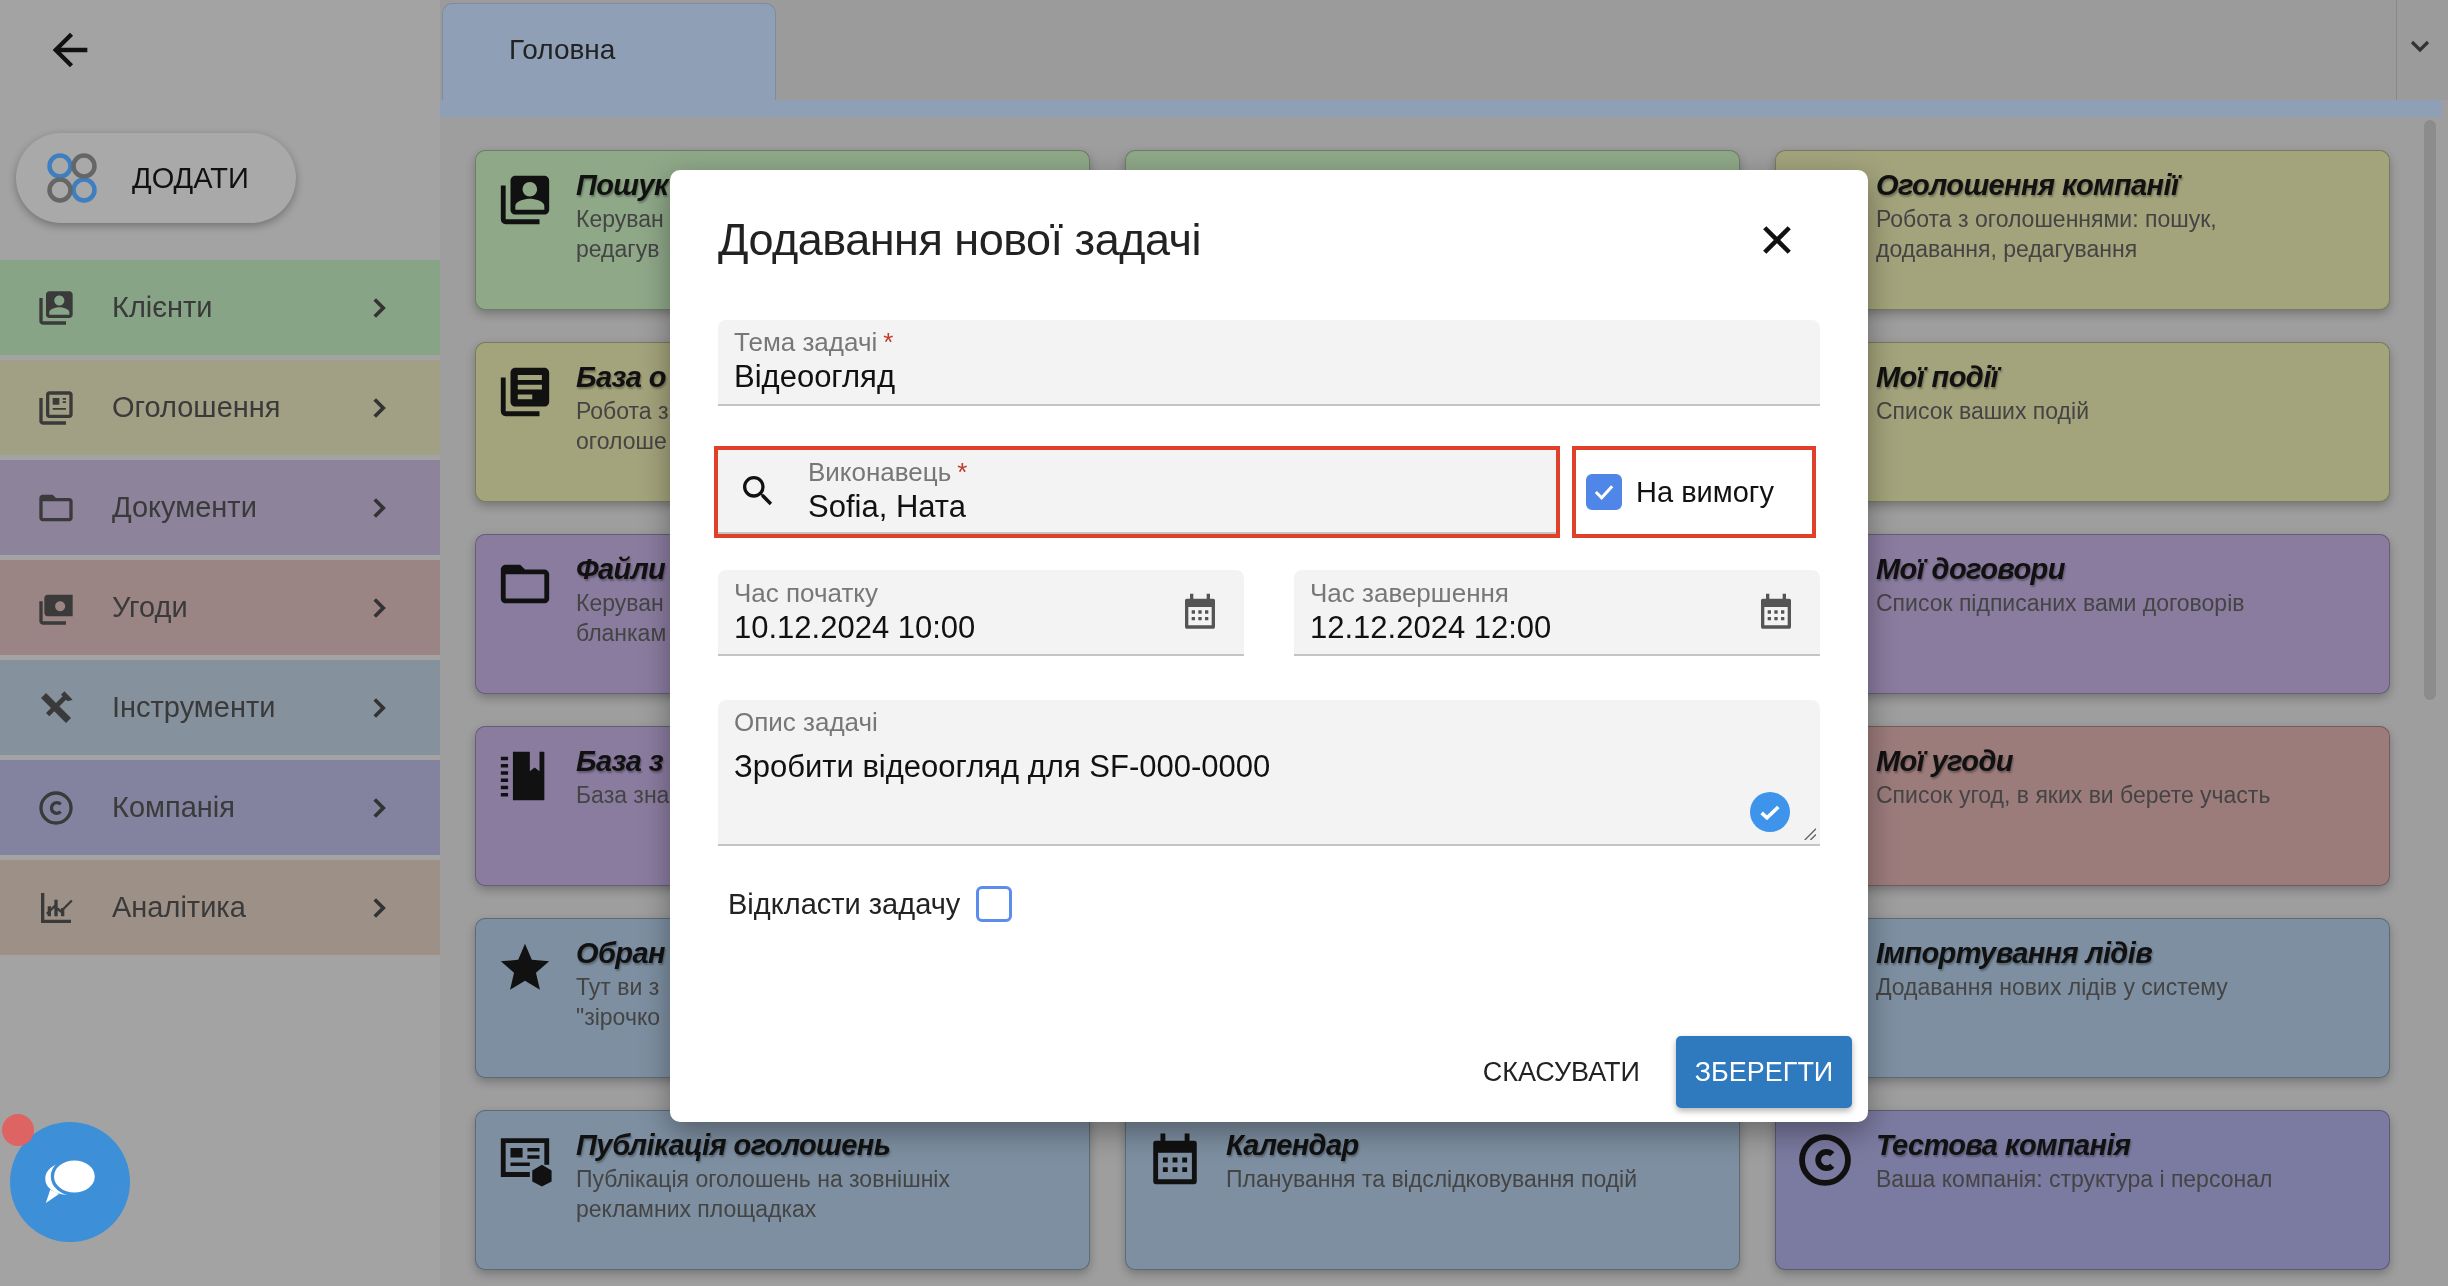  What do you see at coordinates (1557, 613) in the screenshot?
I see `end-time-field: Час завершення 12.12.2024 12:00` at bounding box center [1557, 613].